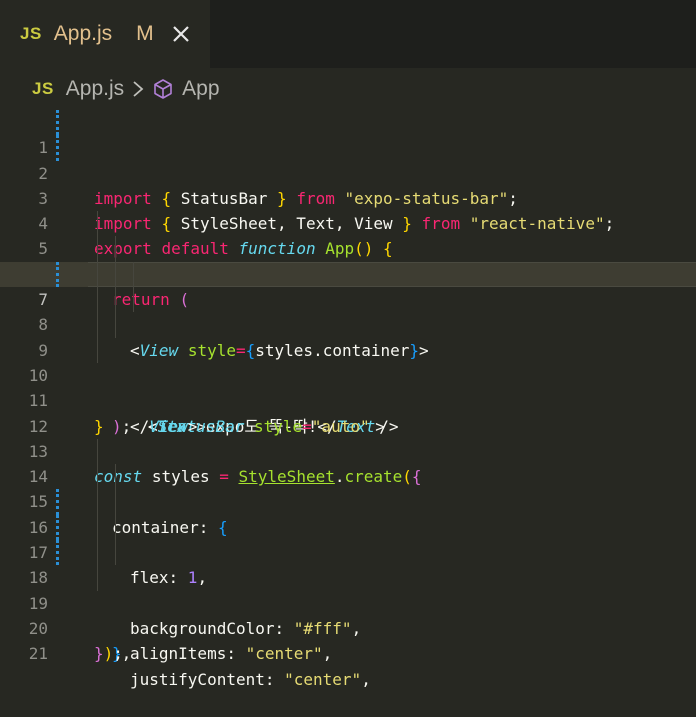 This screenshot has width=696, height=717. I want to click on line-number: 21, so click(38, 654).